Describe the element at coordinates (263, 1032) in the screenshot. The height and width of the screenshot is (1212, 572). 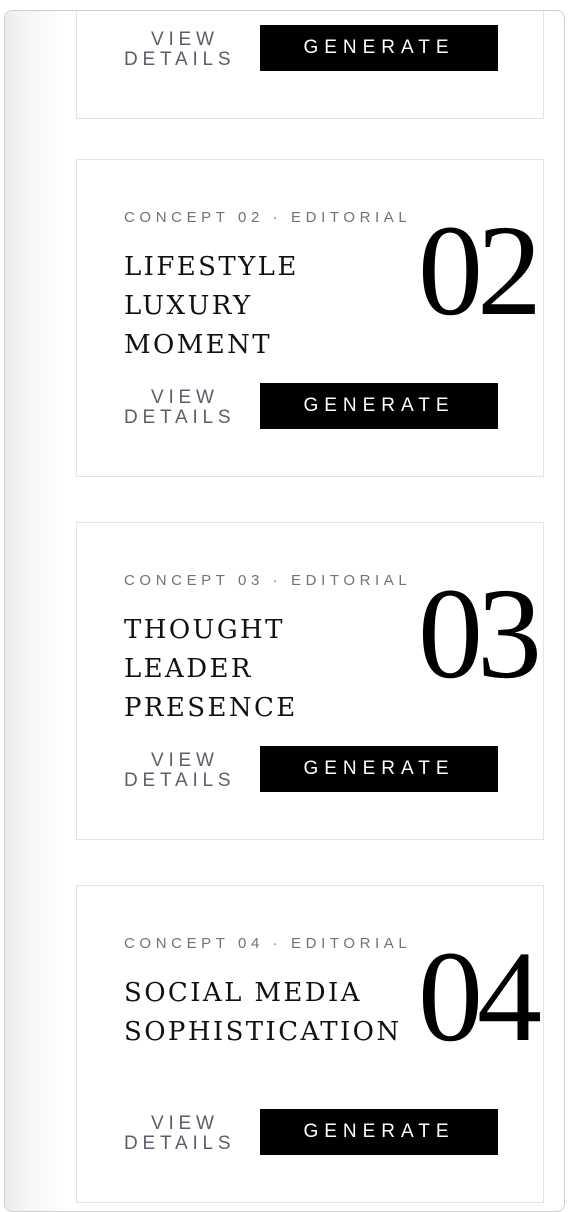
I see `concept-title-line2: SOPHISTICATION` at that location.